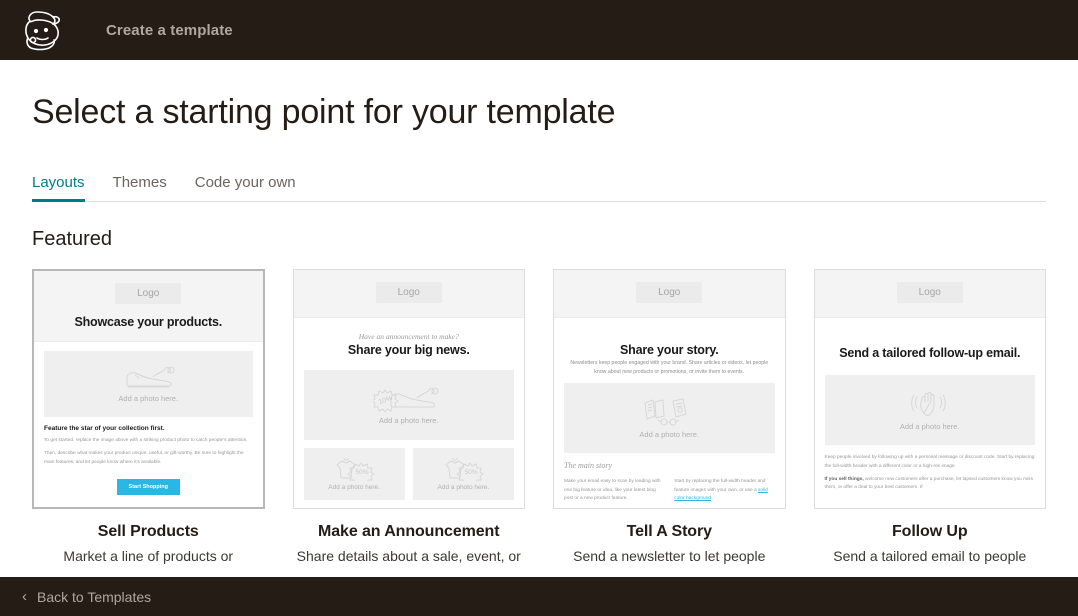 The image size is (1078, 616). I want to click on start-shopping-button: Start Shopping, so click(148, 487).